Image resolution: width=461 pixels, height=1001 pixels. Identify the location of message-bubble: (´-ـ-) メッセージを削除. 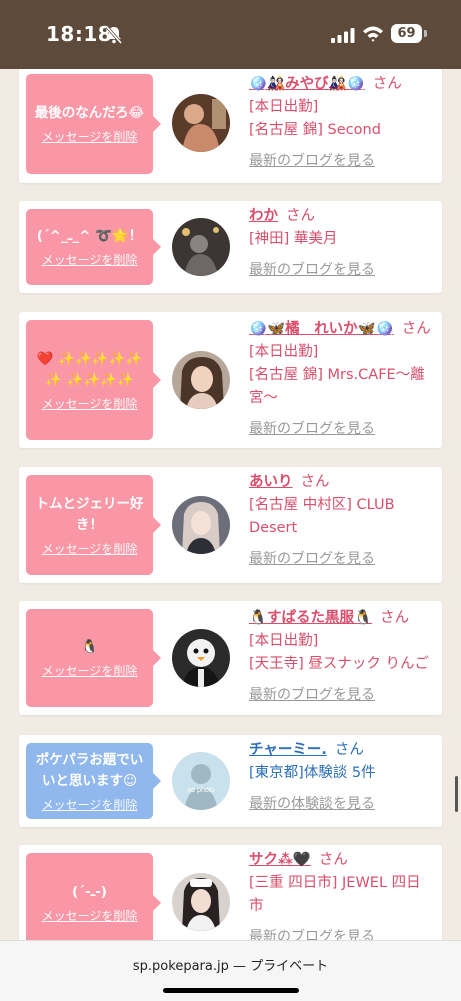
(93, 896).